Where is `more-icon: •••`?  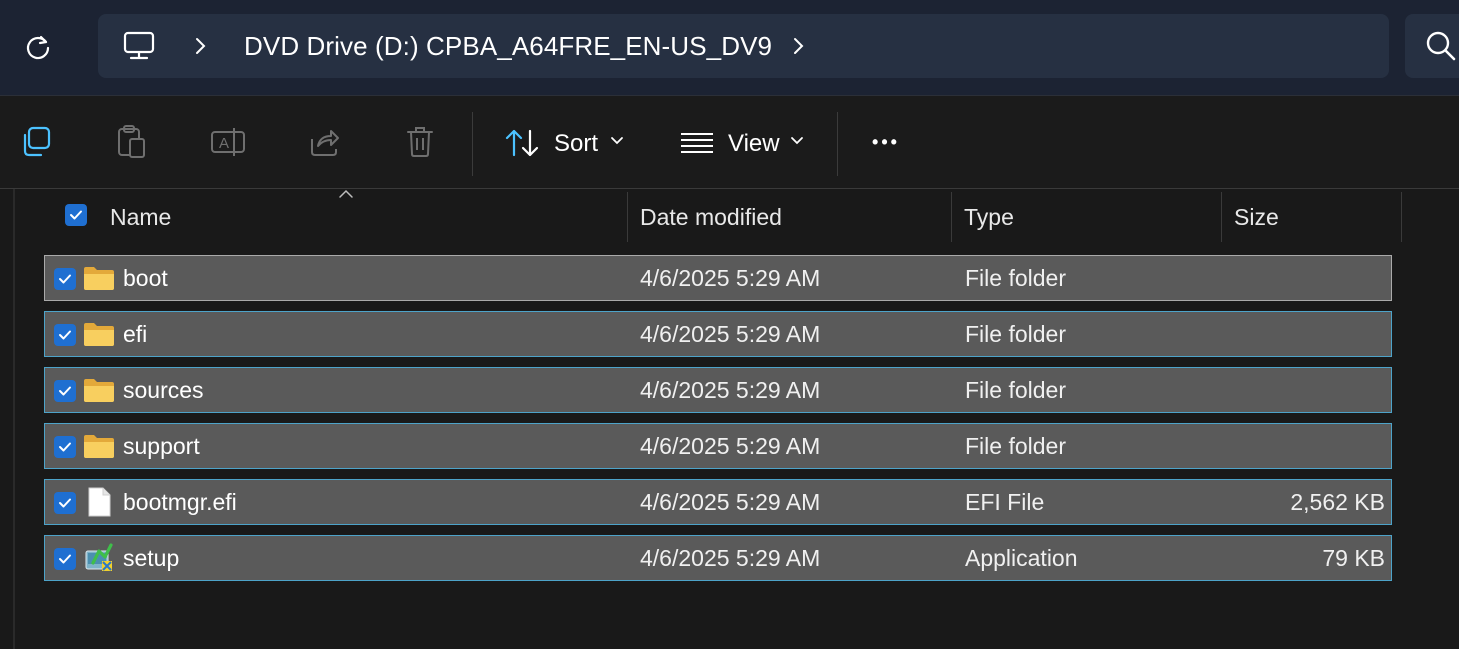
more-icon: ••• is located at coordinates (886, 141).